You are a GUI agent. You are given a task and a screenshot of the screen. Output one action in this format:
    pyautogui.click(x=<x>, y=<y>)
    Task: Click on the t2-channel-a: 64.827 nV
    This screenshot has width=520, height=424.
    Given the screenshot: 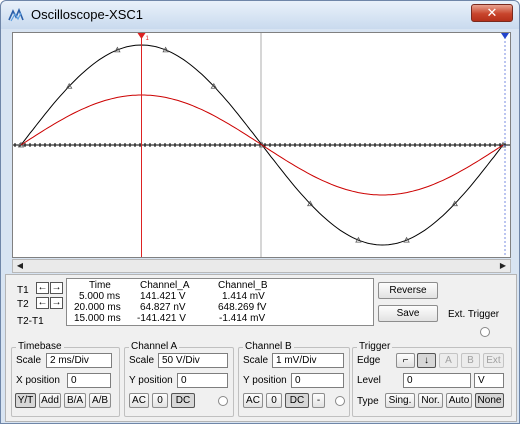 What is the action you would take?
    pyautogui.click(x=163, y=307)
    